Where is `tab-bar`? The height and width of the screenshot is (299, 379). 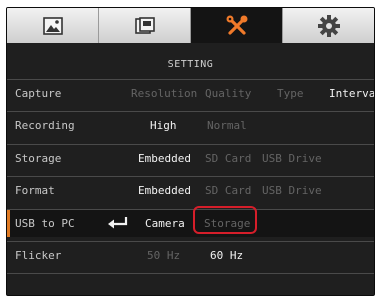
tab-bar is located at coordinates (190, 25).